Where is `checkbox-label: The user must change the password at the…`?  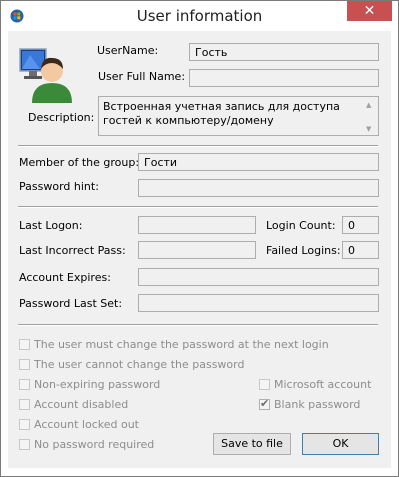 checkbox-label: The user must change the password at the… is located at coordinates (181, 344).